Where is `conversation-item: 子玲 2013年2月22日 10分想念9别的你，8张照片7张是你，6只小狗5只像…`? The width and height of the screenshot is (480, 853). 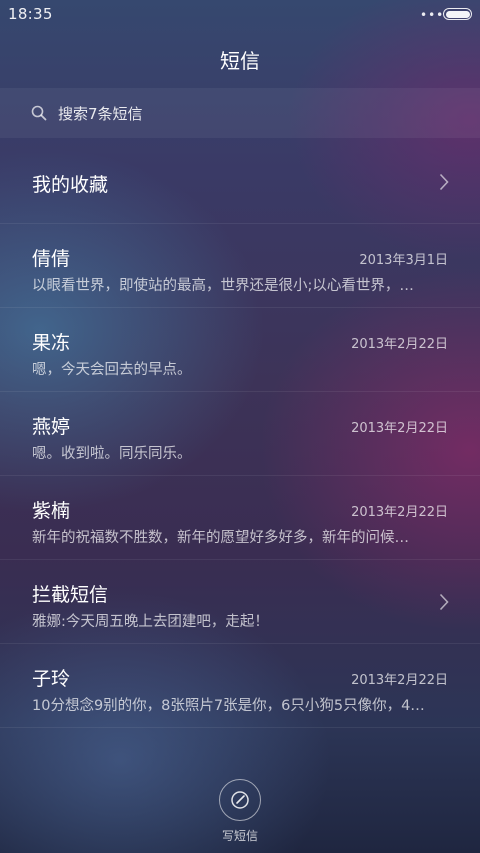 conversation-item: 子玲 2013年2月22日 10分想念9别的你，8张照片7张是你，6只小狗5只像… is located at coordinates (240, 686).